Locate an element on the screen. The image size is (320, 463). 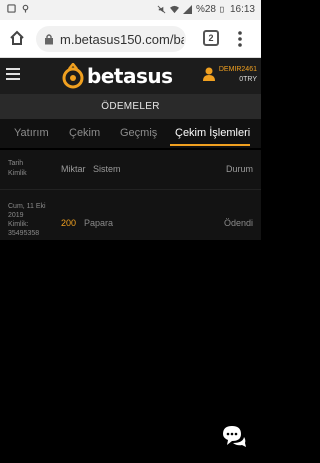
site-header: betasus DEMIR2461 0TRY is located at coordinates (130, 76).